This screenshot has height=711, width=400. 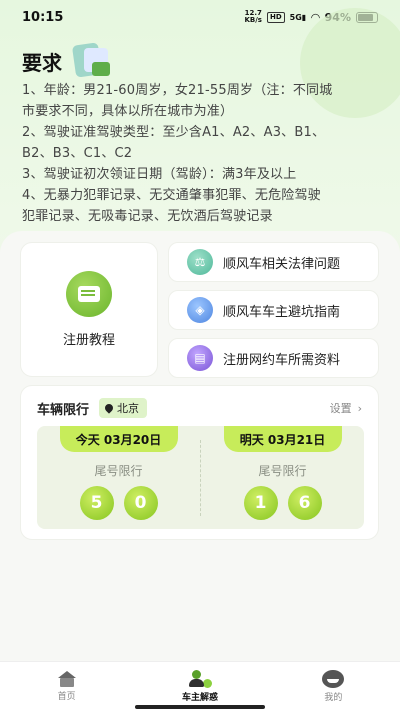 I want to click on document-icon: ▤, so click(x=200, y=358).